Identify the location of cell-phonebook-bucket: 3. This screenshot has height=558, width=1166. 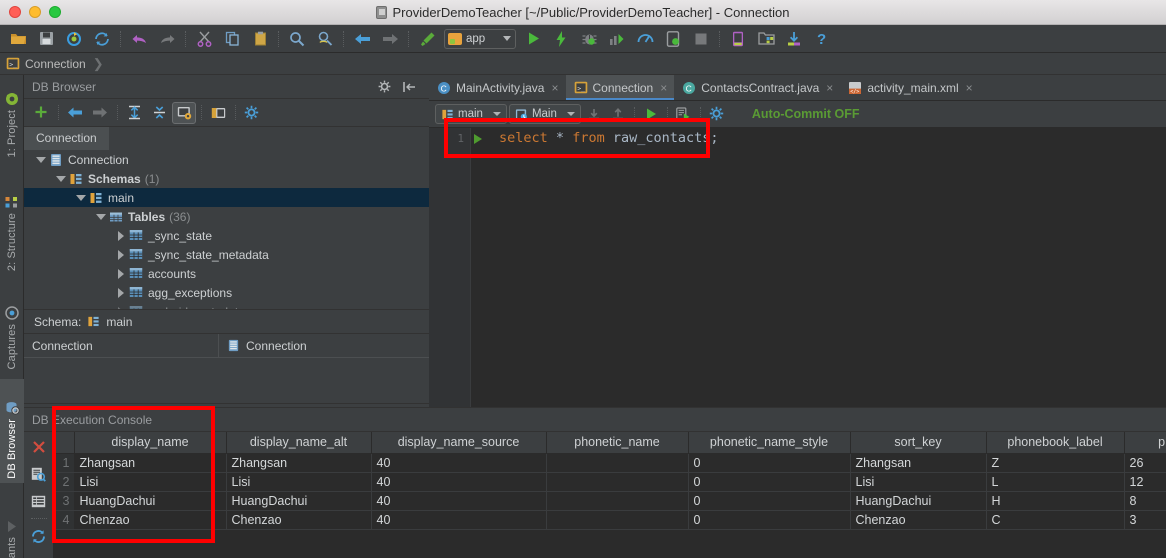
(1145, 520).